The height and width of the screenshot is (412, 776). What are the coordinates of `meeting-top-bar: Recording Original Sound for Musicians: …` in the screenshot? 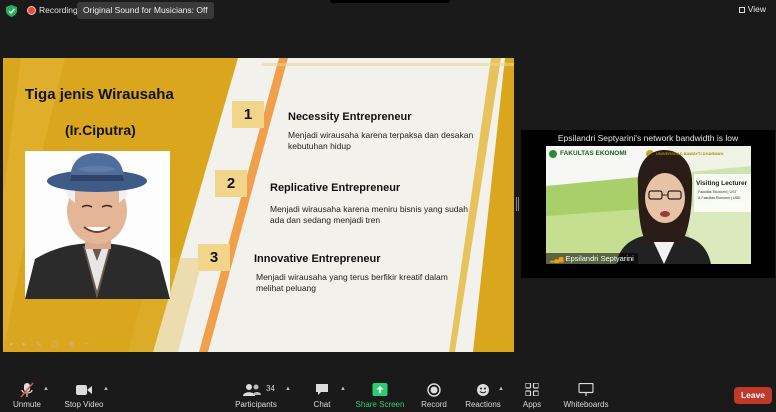 It's located at (388, 11).